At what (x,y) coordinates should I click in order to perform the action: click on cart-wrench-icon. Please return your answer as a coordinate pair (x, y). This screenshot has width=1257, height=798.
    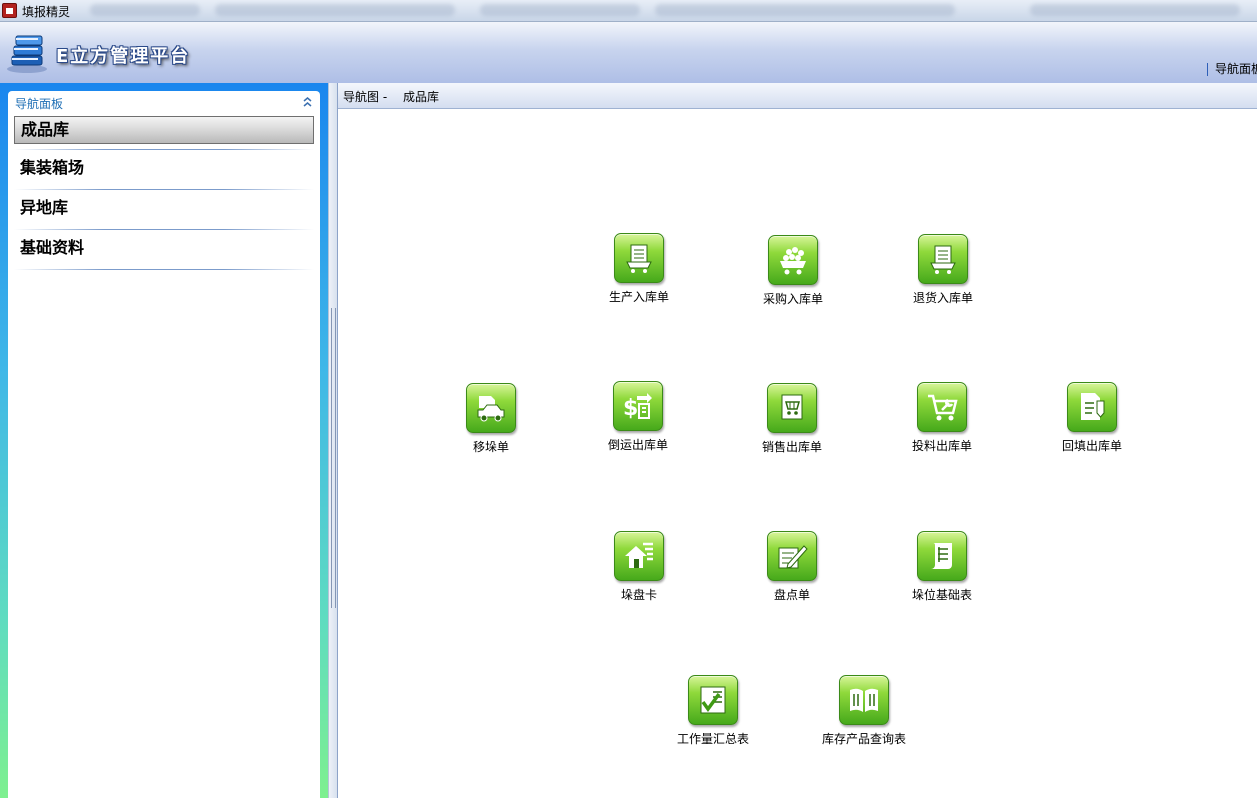
    Looking at the image, I should click on (942, 407).